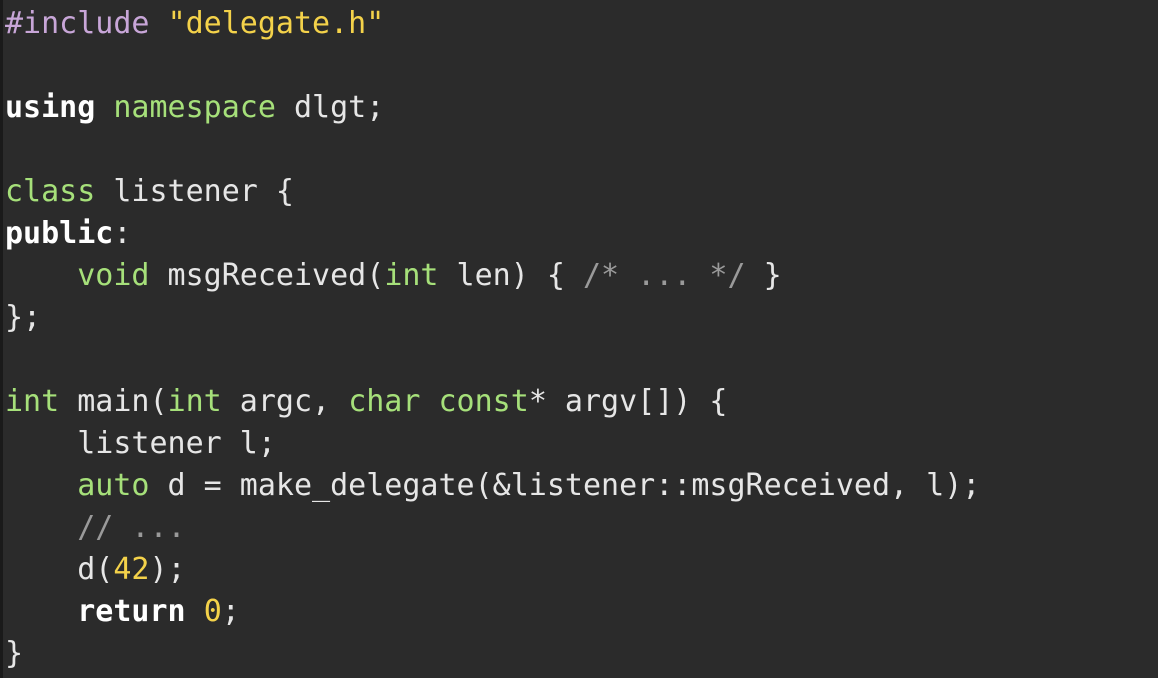 The image size is (1158, 678). I want to click on code-token-plain: dlgt;, so click(330, 107).